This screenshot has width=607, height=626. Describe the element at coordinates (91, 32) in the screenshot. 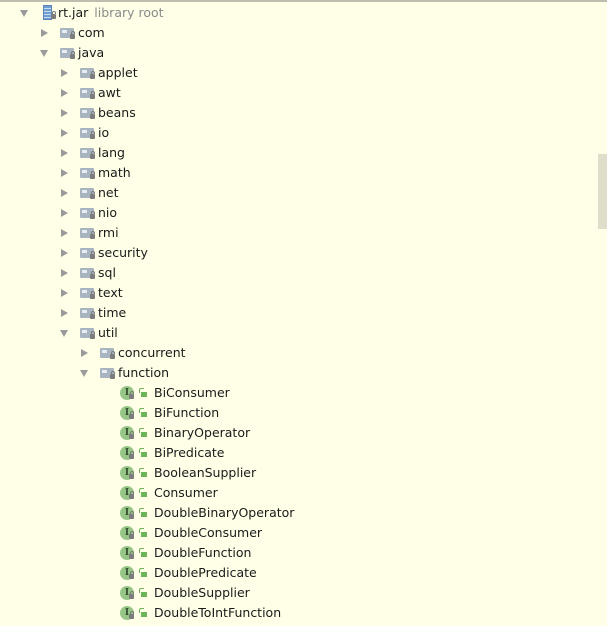

I see `tree-node-label: com` at that location.